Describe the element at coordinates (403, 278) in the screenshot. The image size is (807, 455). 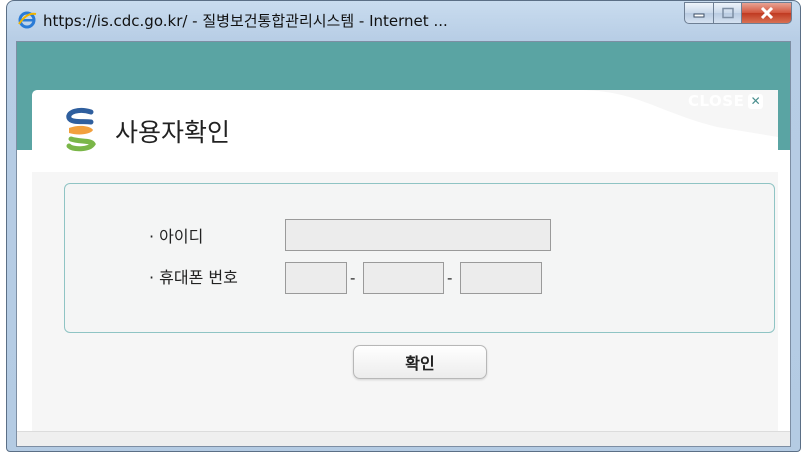
I see `phone-part2-input` at that location.